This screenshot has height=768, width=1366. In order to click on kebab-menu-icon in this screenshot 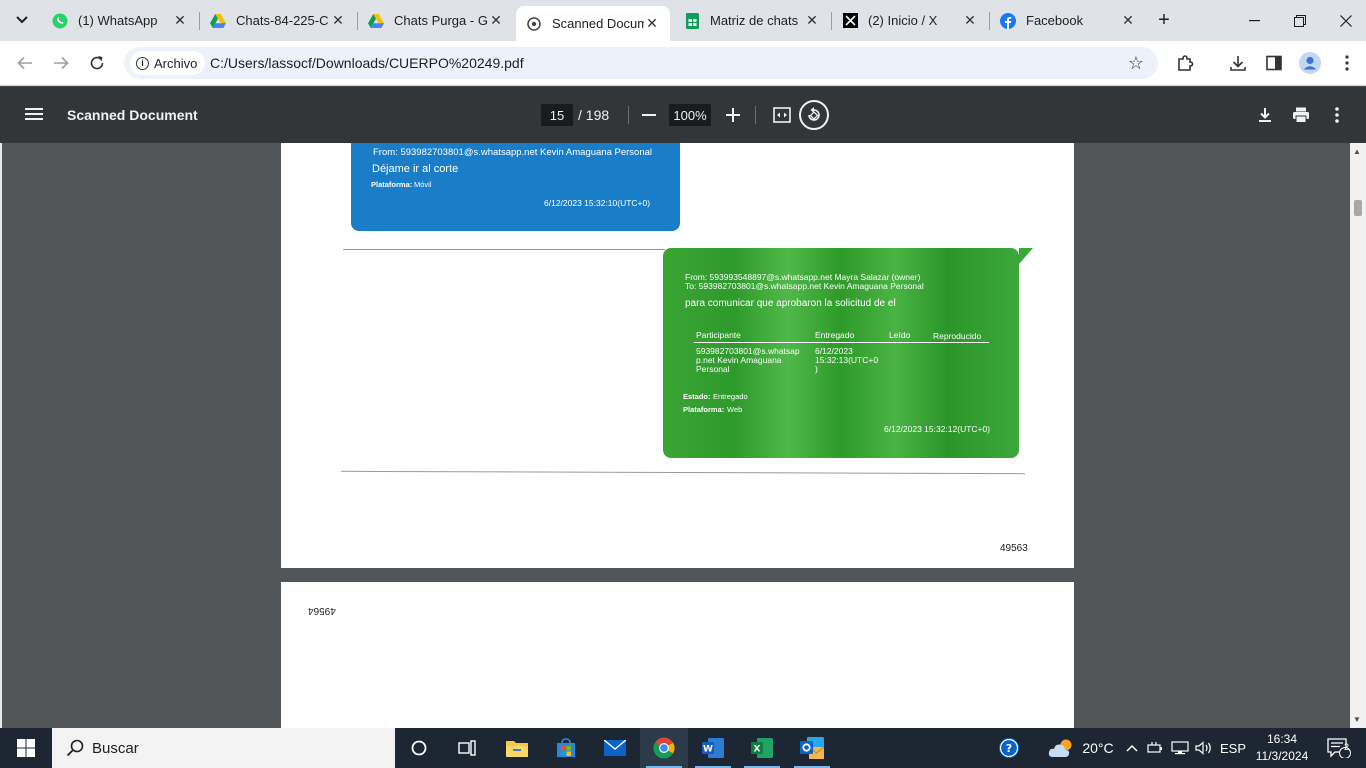, I will do `click(1347, 63)`.